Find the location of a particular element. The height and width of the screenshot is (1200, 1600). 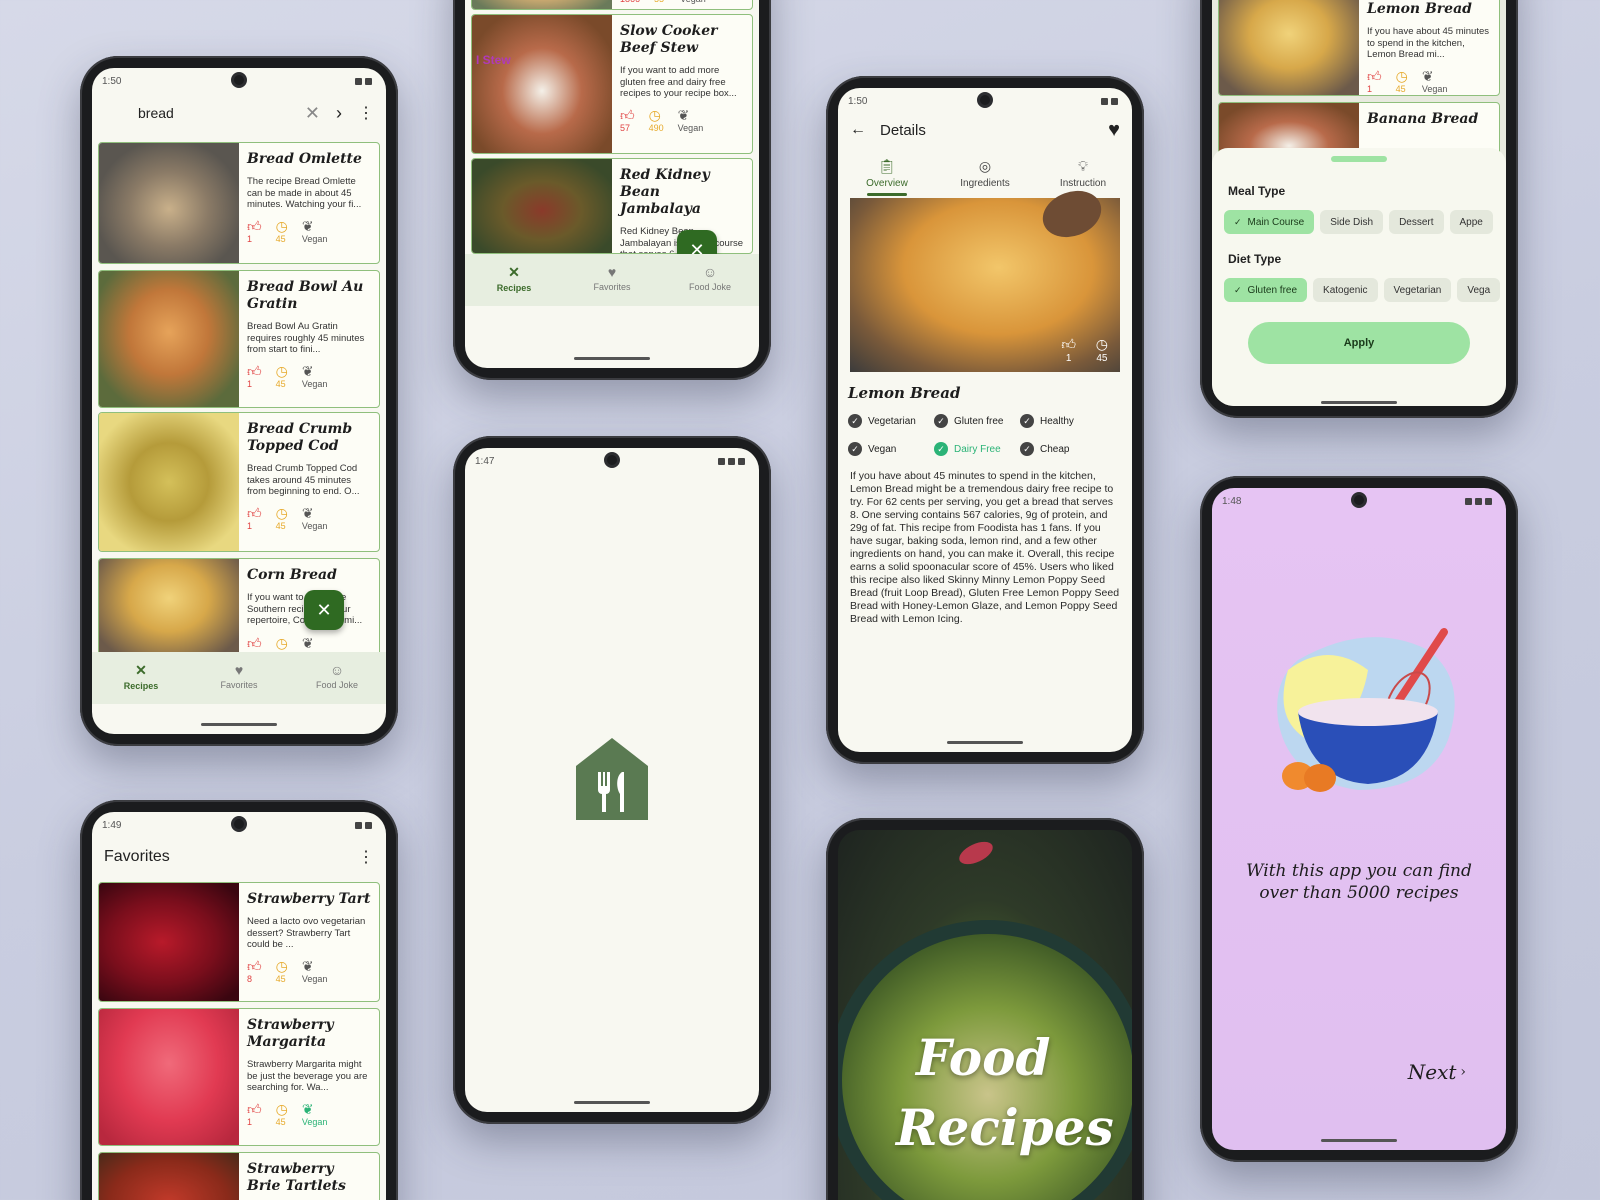

page-title: Favorites is located at coordinates (137, 856).